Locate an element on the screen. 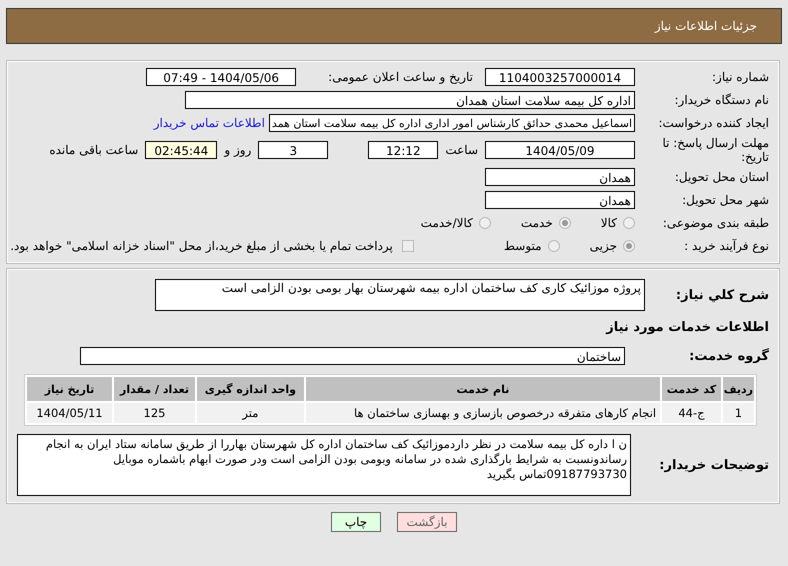 This screenshot has height=566, width=788. checkbox is located at coordinates (408, 246).